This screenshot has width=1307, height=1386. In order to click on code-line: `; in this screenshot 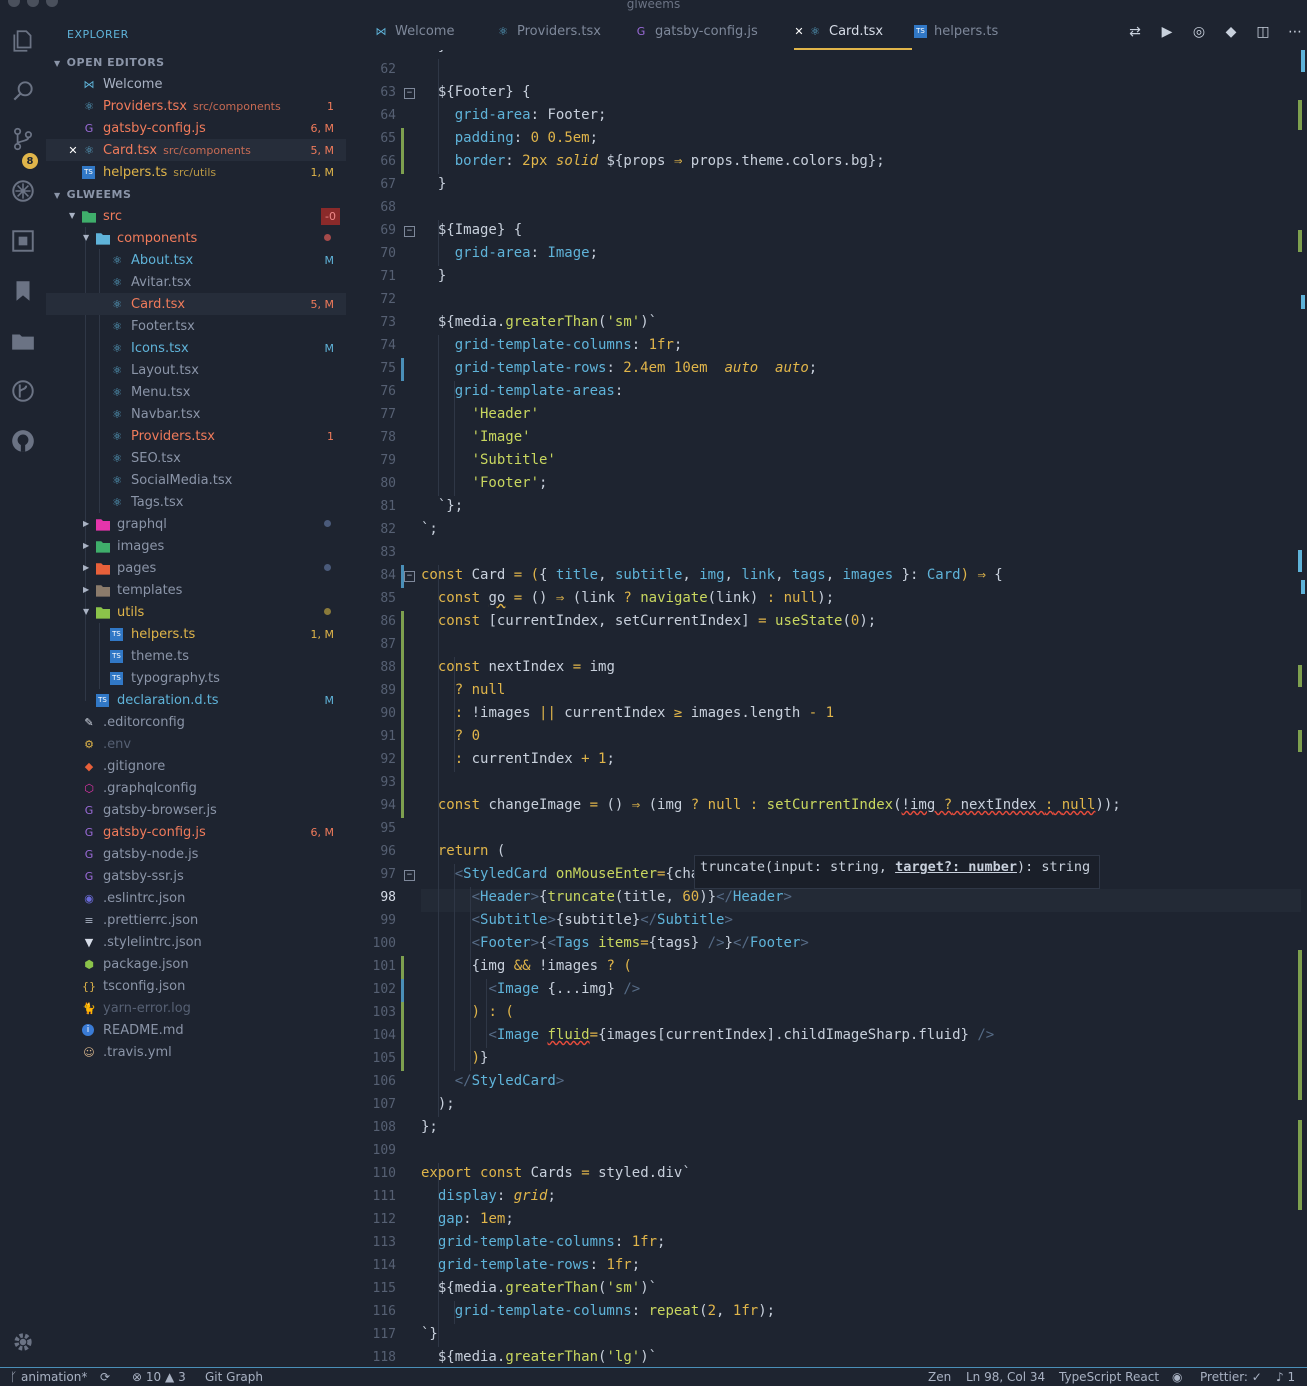, I will do `click(429, 529)`.